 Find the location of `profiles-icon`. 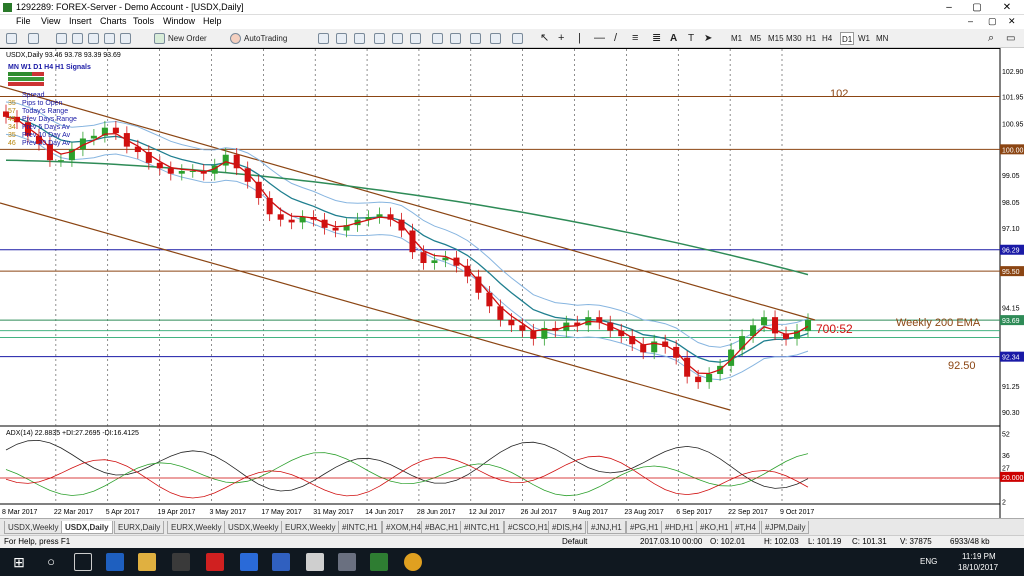

profiles-icon is located at coordinates (33, 38).